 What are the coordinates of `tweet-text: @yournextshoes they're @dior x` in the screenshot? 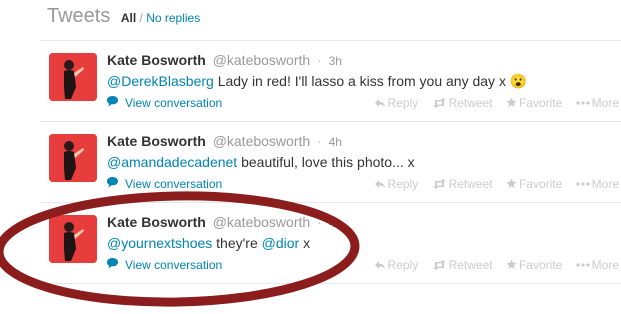 It's located at (360, 243).